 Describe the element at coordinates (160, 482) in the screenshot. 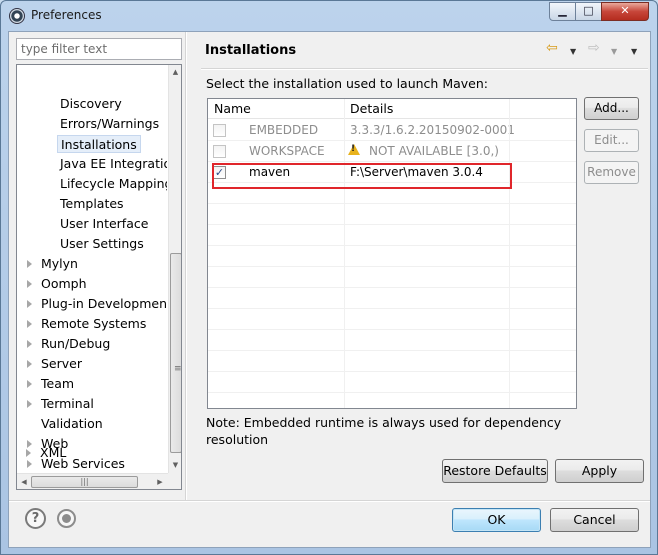

I see `scroll-right-arrow-icon: ▶` at that location.